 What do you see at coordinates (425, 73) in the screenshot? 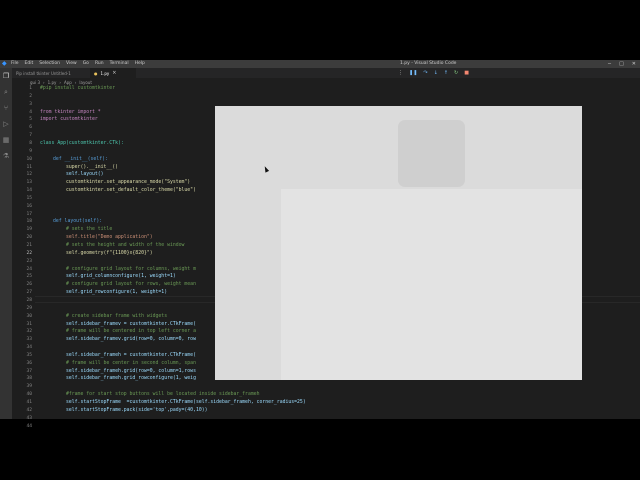
I see `step-over-icon: ↷` at bounding box center [425, 73].